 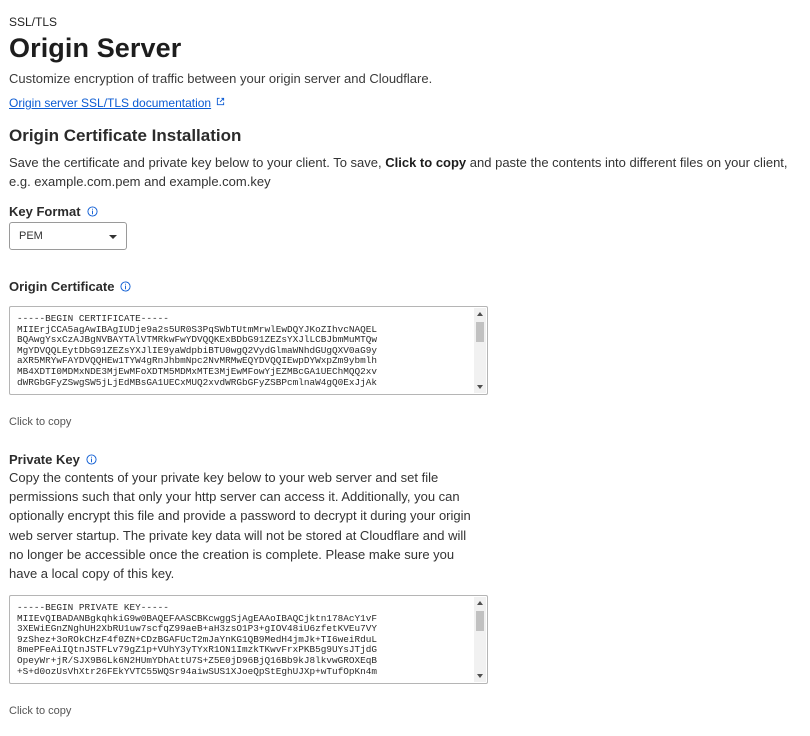 I want to click on origin-certificate-label-text: Origin Certificate, so click(x=62, y=286).